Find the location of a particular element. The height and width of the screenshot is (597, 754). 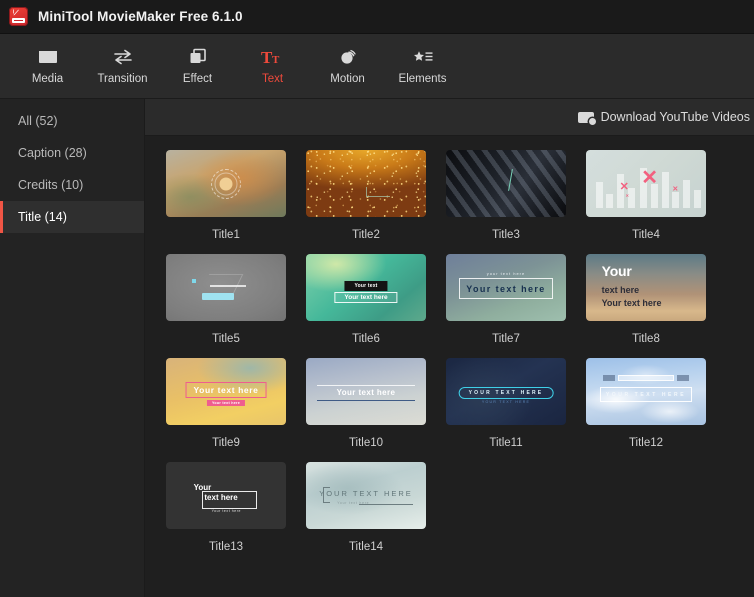

template-caption: Title1 is located at coordinates (226, 235).